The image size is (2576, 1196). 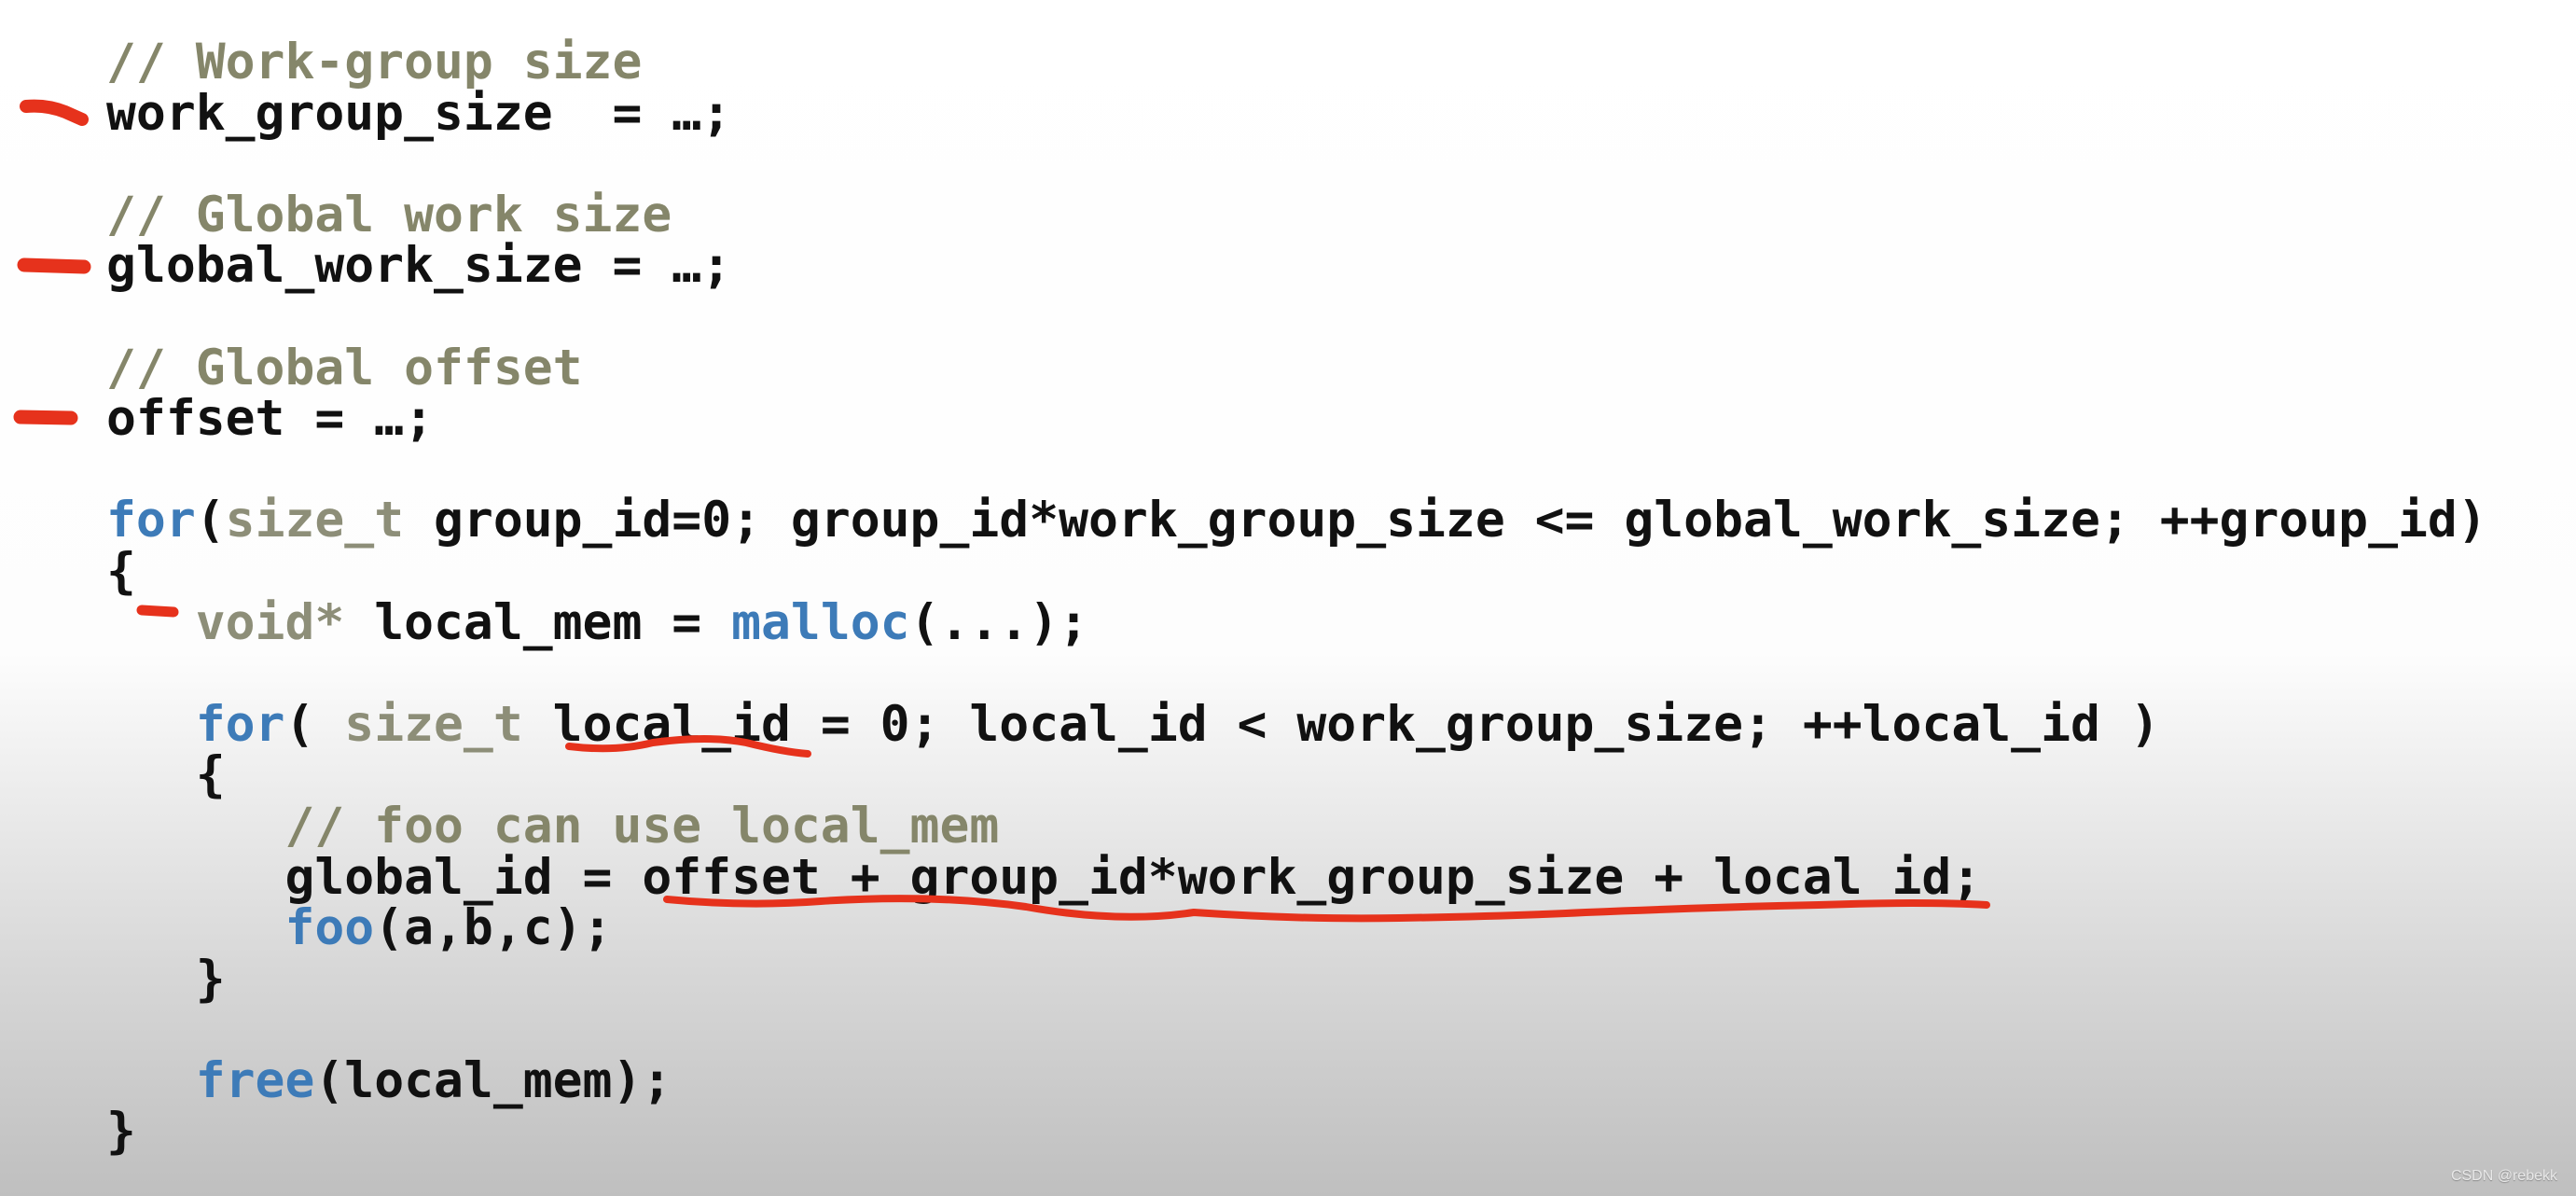 I want to click on annotation-dash-offset, so click(x=45, y=418).